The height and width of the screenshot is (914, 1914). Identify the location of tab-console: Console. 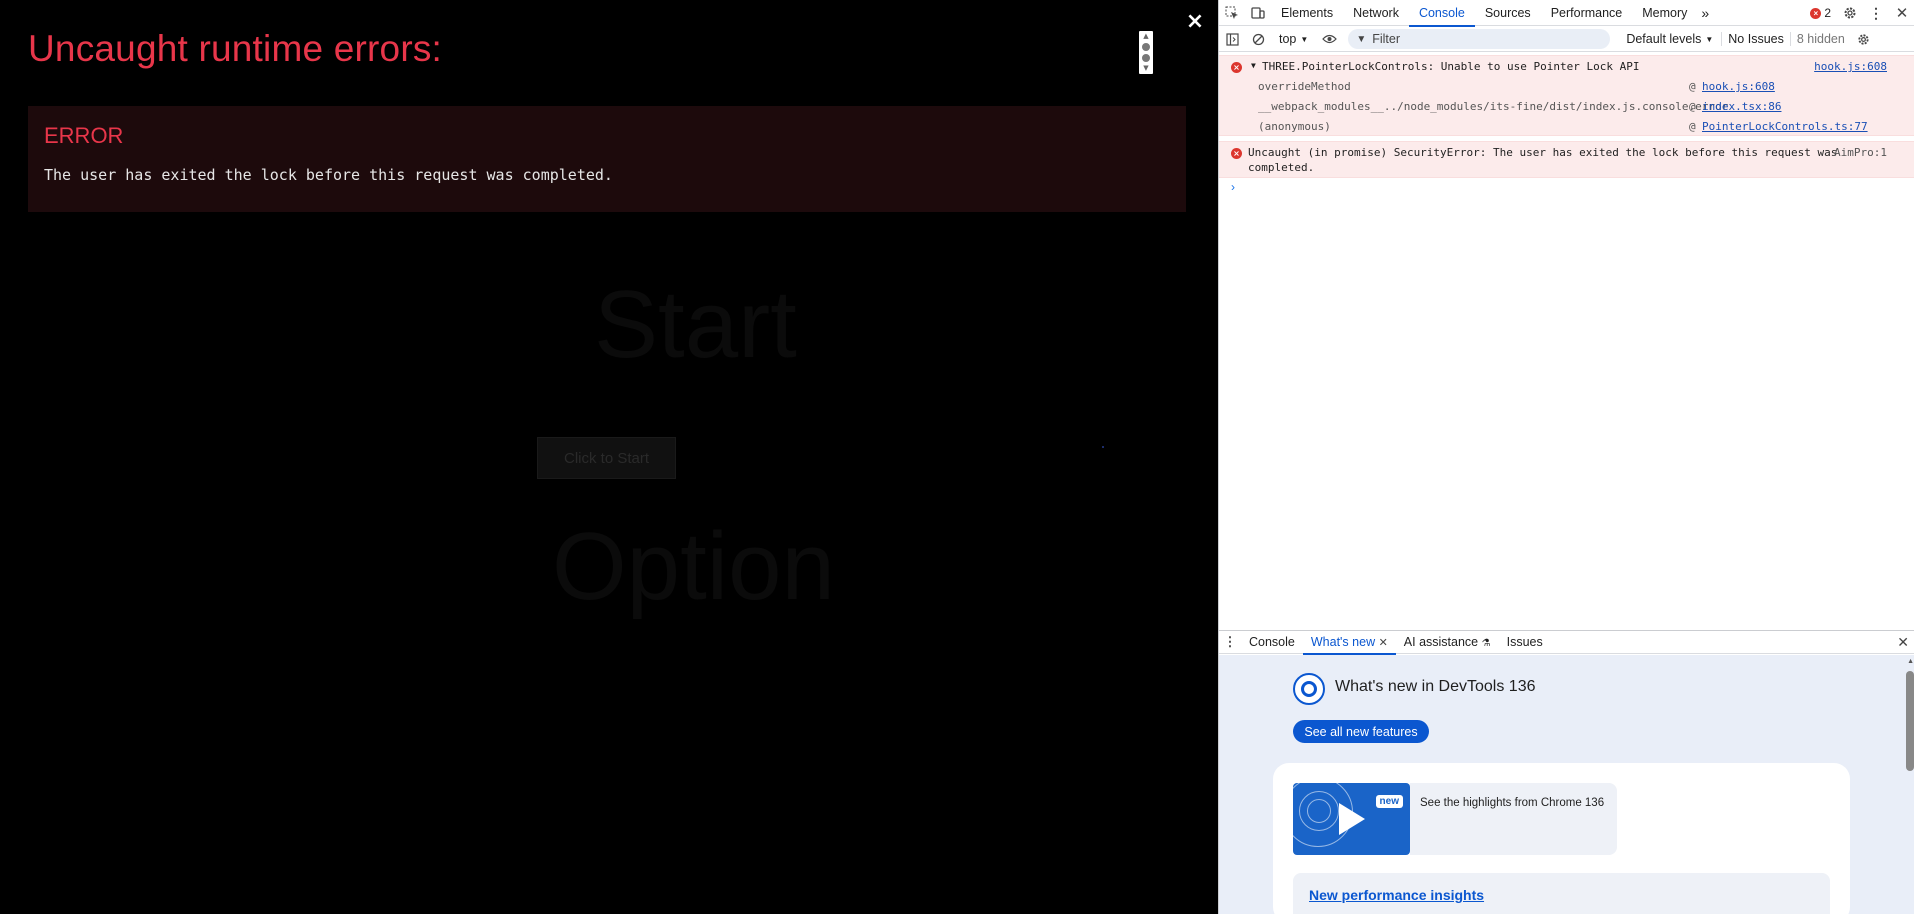
(1441, 13).